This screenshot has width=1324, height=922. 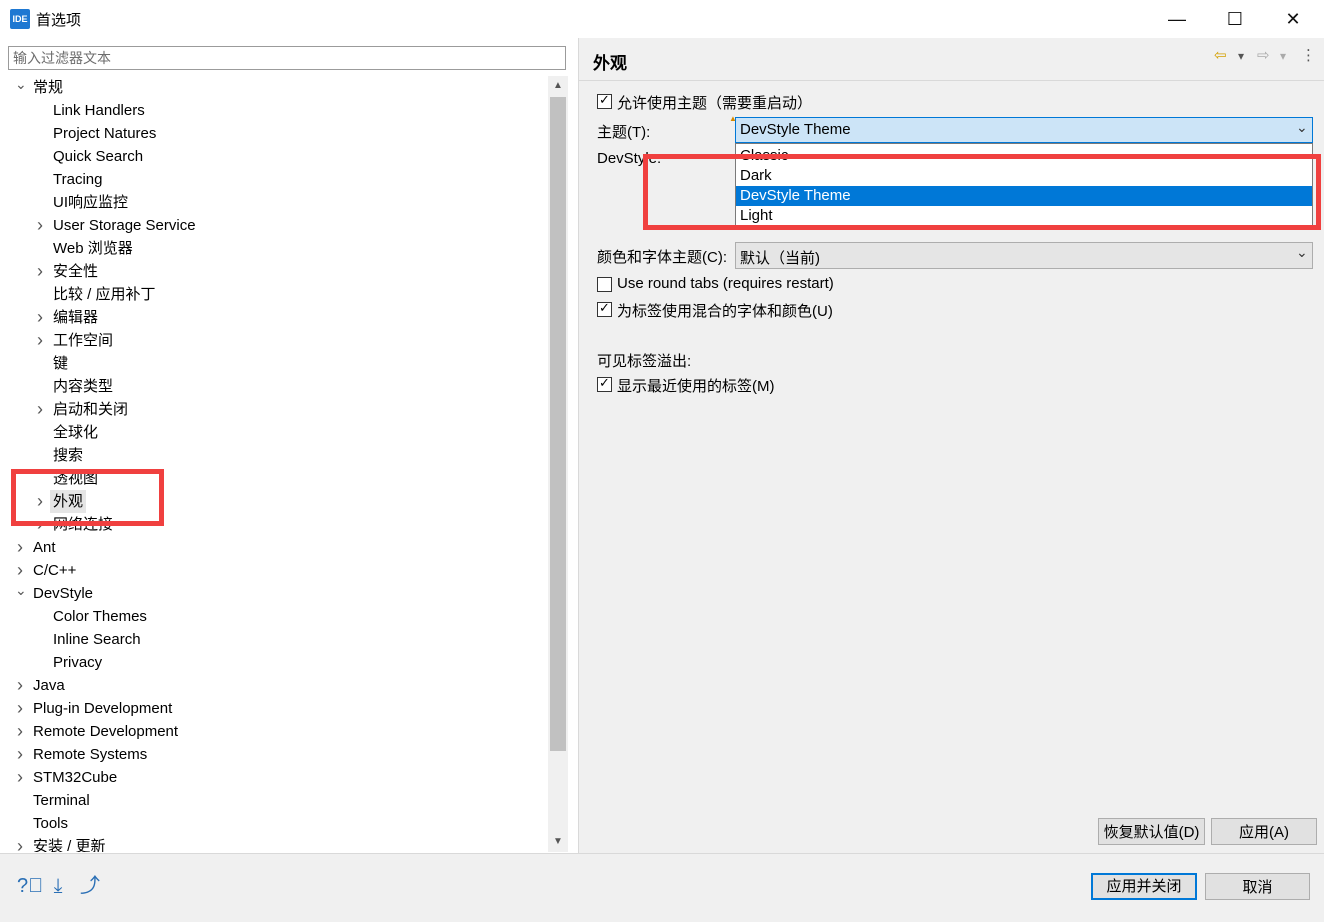 What do you see at coordinates (287, 58) in the screenshot?
I see `filter-input` at bounding box center [287, 58].